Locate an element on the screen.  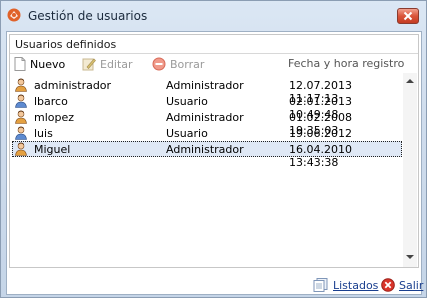
user-name: Miguel is located at coordinates (52, 149).